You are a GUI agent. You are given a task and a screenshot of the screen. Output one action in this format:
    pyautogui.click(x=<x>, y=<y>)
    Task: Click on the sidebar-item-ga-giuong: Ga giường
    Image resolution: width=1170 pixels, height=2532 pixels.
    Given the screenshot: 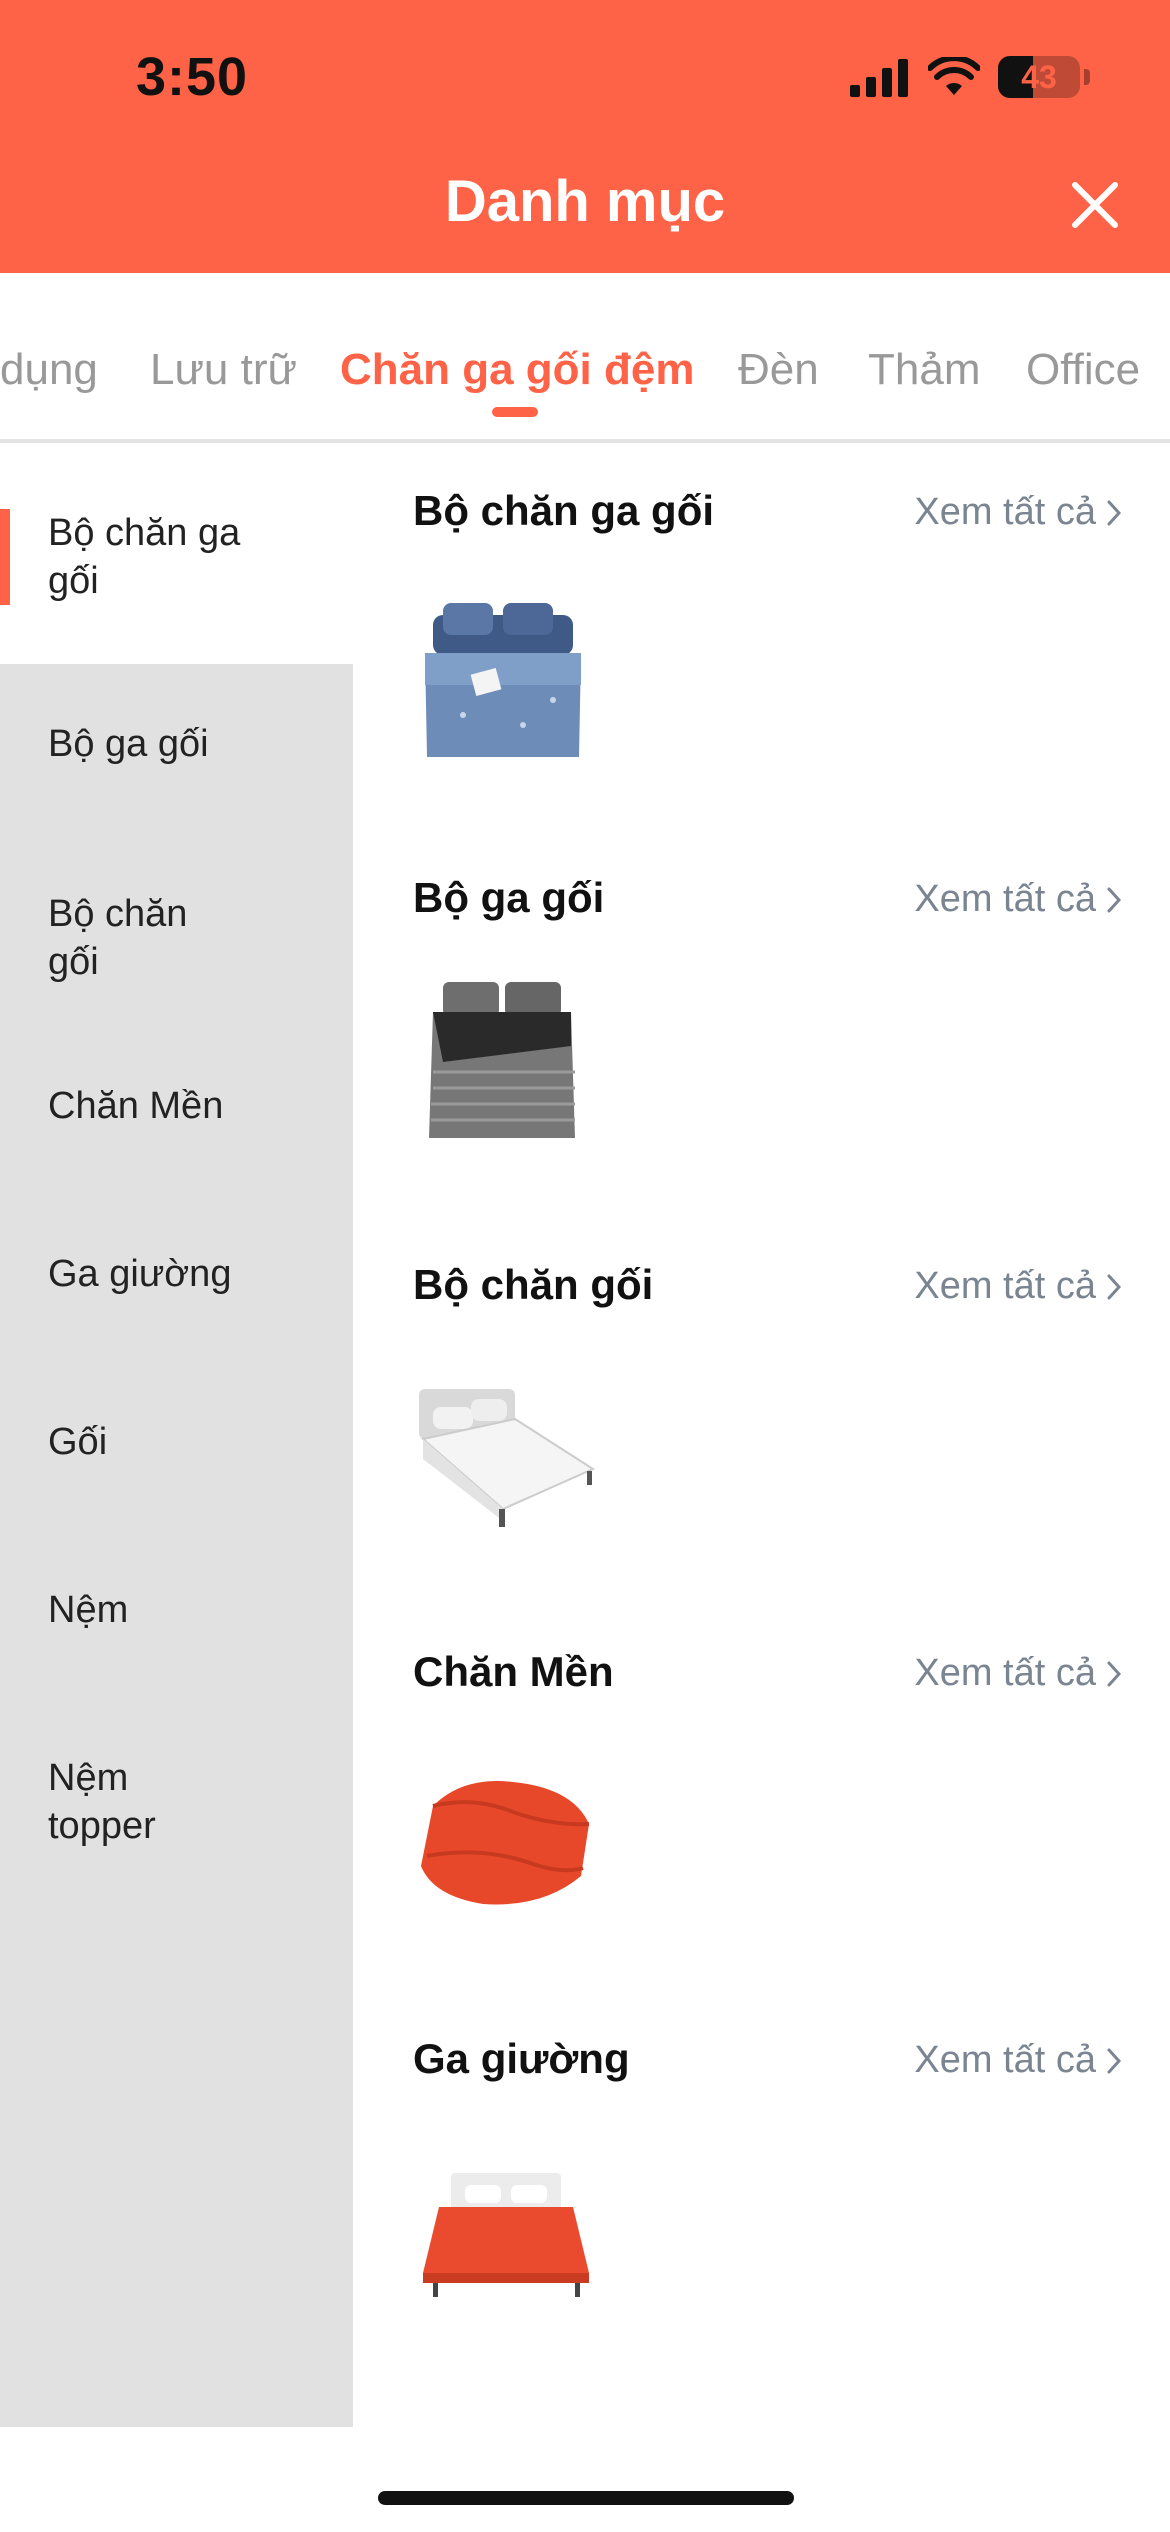 What is the action you would take?
    pyautogui.click(x=176, y=1284)
    